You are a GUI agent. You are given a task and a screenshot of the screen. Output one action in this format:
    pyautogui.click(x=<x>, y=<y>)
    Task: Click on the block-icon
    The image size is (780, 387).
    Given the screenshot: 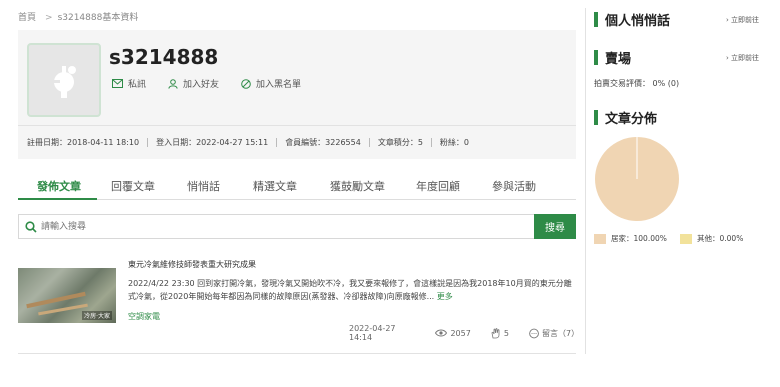 What is the action you would take?
    pyautogui.click(x=246, y=83)
    